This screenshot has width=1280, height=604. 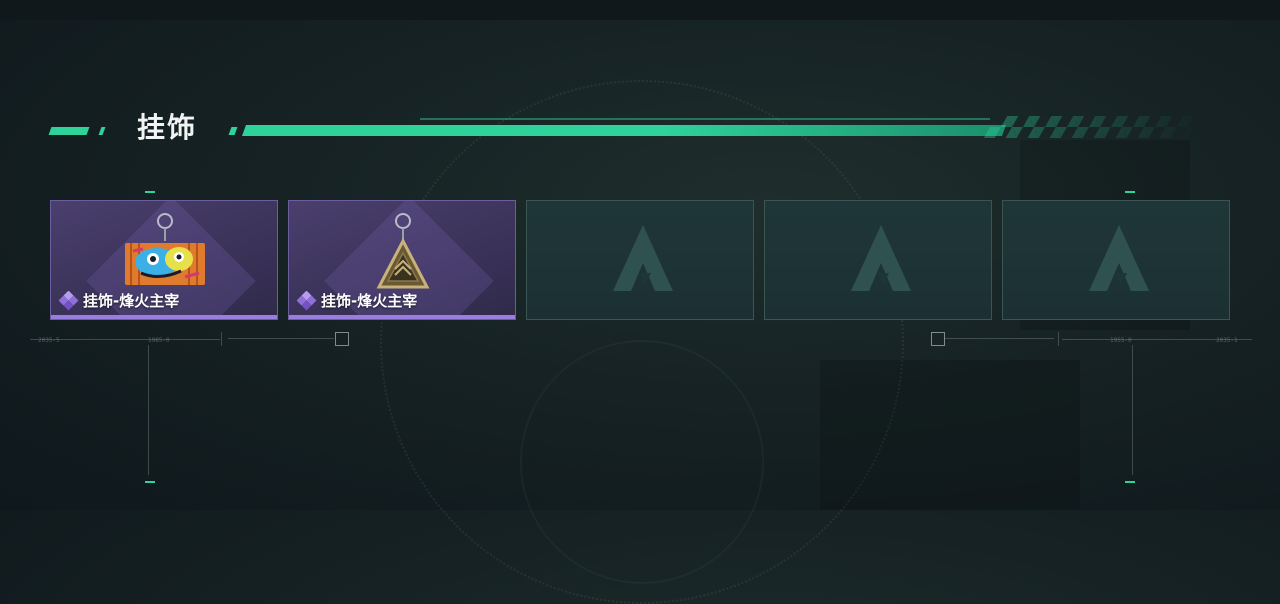 I want to click on triangle-pendant-charm-icon, so click(x=403, y=251).